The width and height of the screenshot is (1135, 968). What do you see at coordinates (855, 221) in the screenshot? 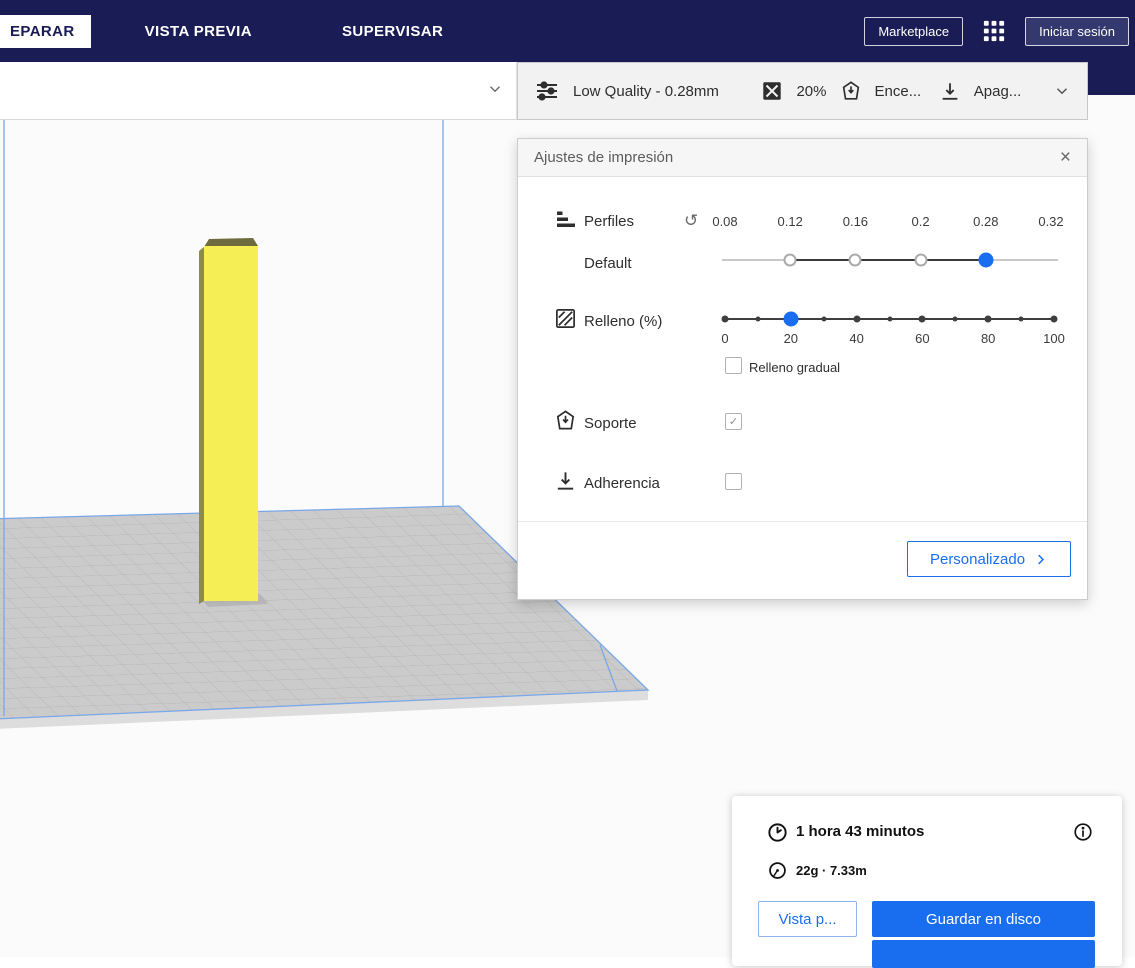
I see `quality-tick-label: 0.16` at bounding box center [855, 221].